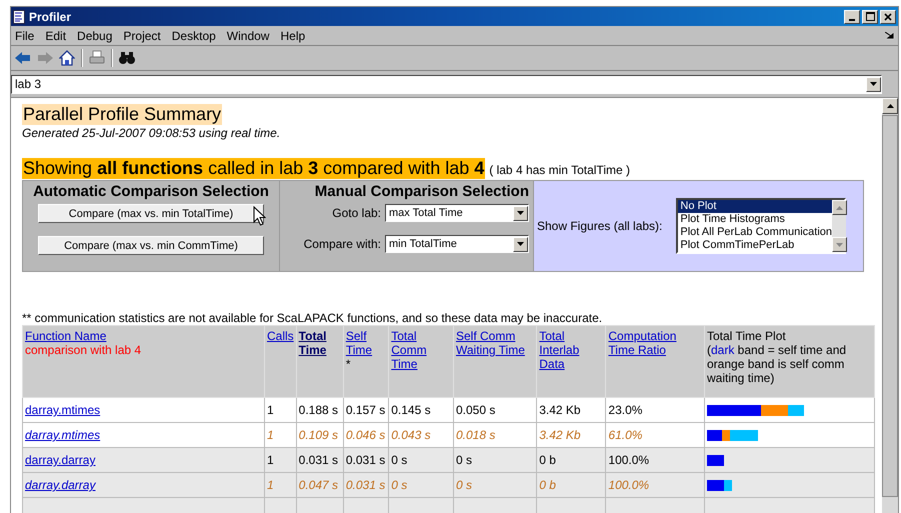 Image resolution: width=901 pixels, height=513 pixels. Describe the element at coordinates (495, 410) in the screenshot. I see `table-cell: 0.050 s` at that location.